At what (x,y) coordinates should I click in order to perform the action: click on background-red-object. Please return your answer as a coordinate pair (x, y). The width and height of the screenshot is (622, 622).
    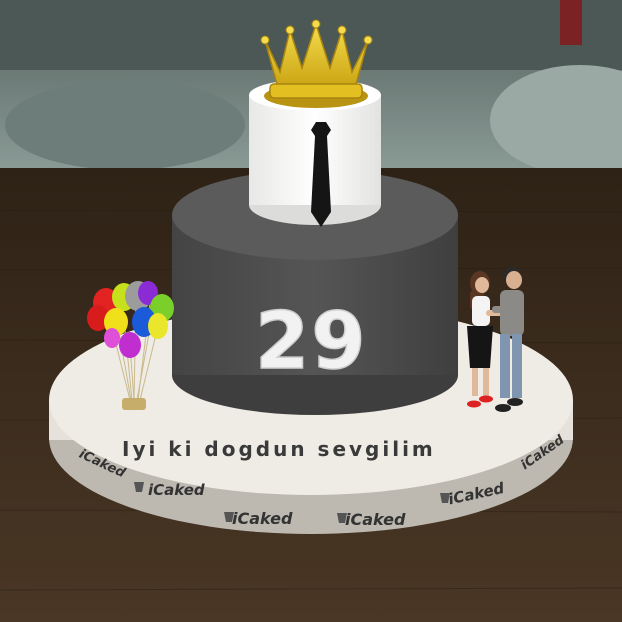
    Looking at the image, I should click on (571, 22).